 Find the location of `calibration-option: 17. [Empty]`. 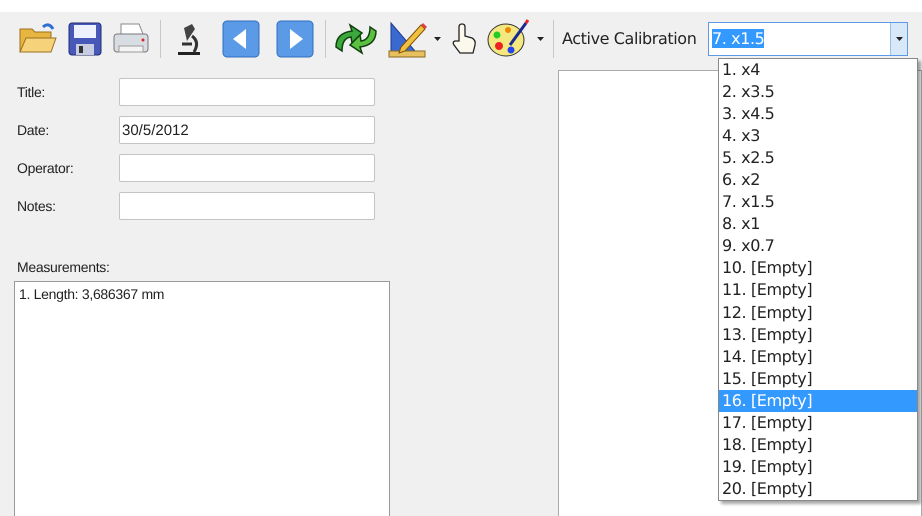

calibration-option: 17. [Empty] is located at coordinates (818, 423).